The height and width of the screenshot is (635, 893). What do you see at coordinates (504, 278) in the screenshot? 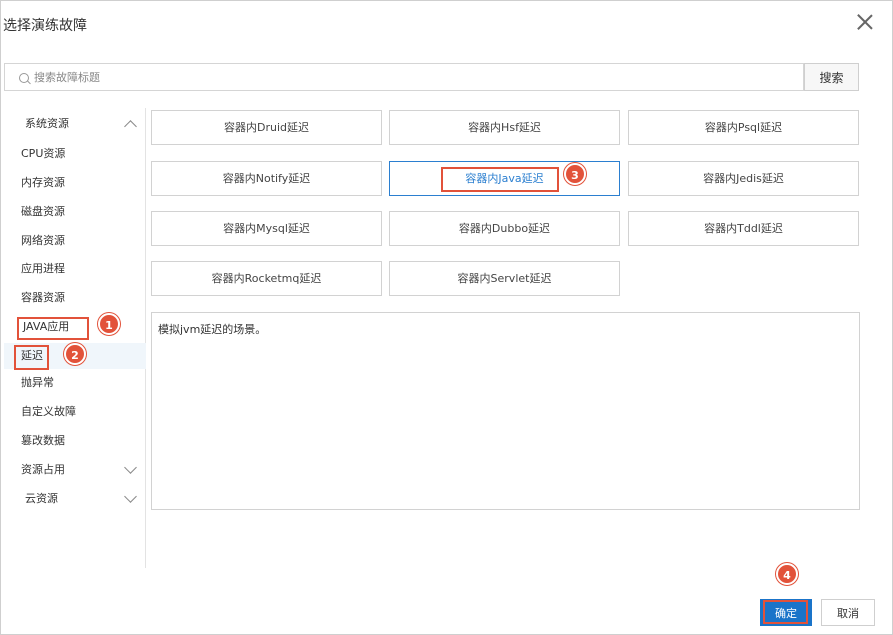
I see `fault-option-servlet: 容器内Servlet延迟` at bounding box center [504, 278].